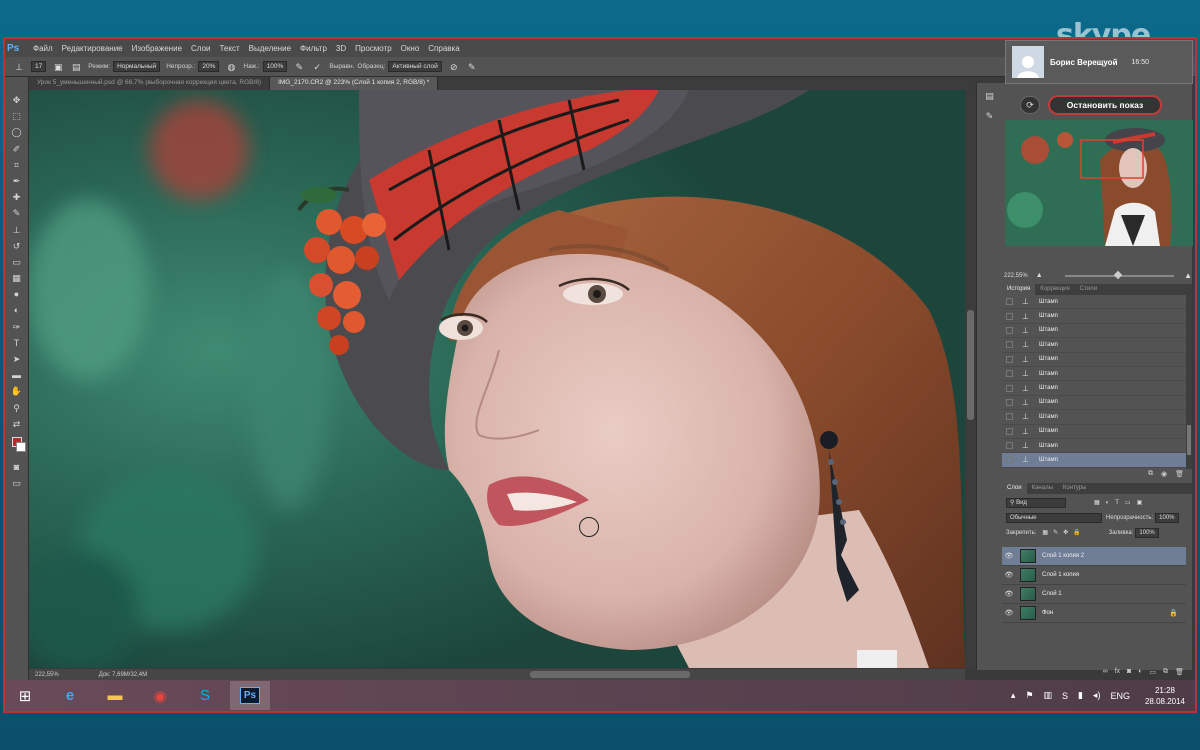  I want to click on tab-paths: Контуры, so click(1075, 488).